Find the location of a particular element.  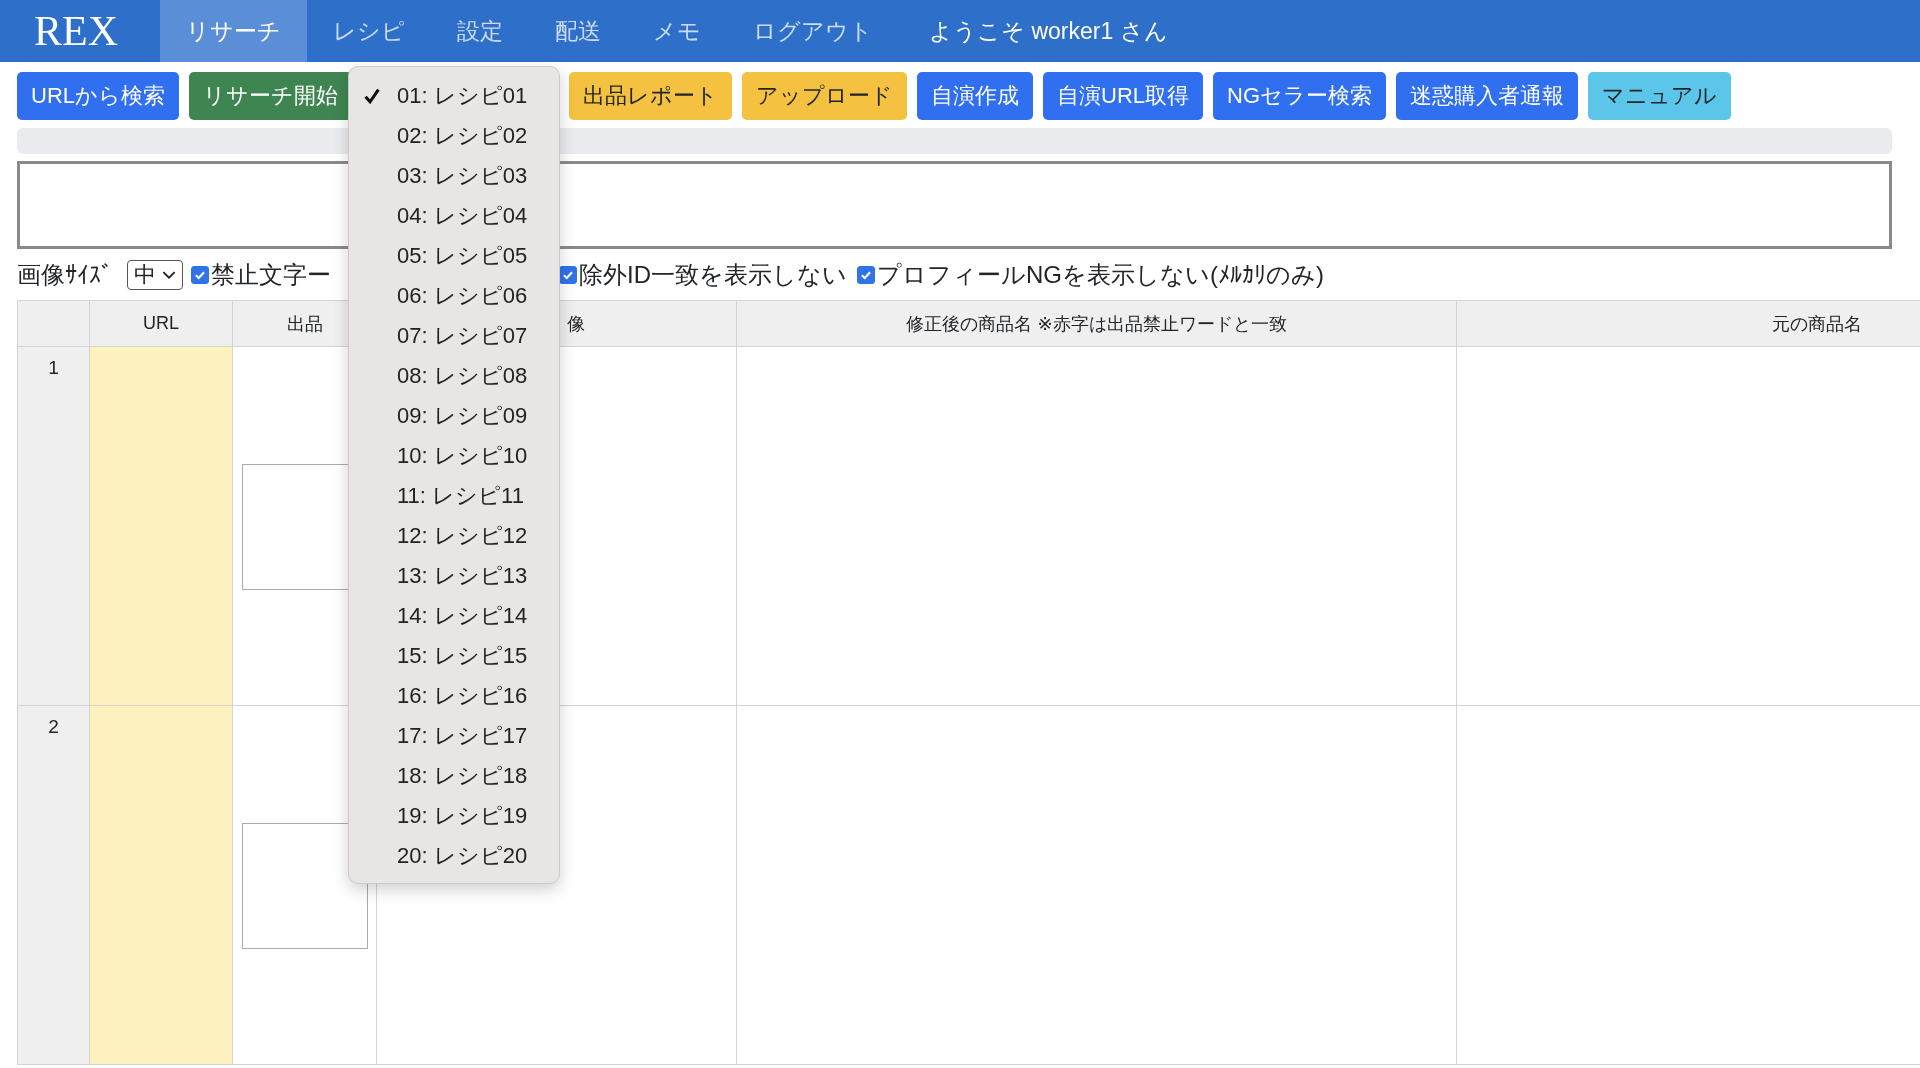

column-header: 修正後の商品名 ※赤字は出品禁止ワードと一致 is located at coordinates (1096, 323).